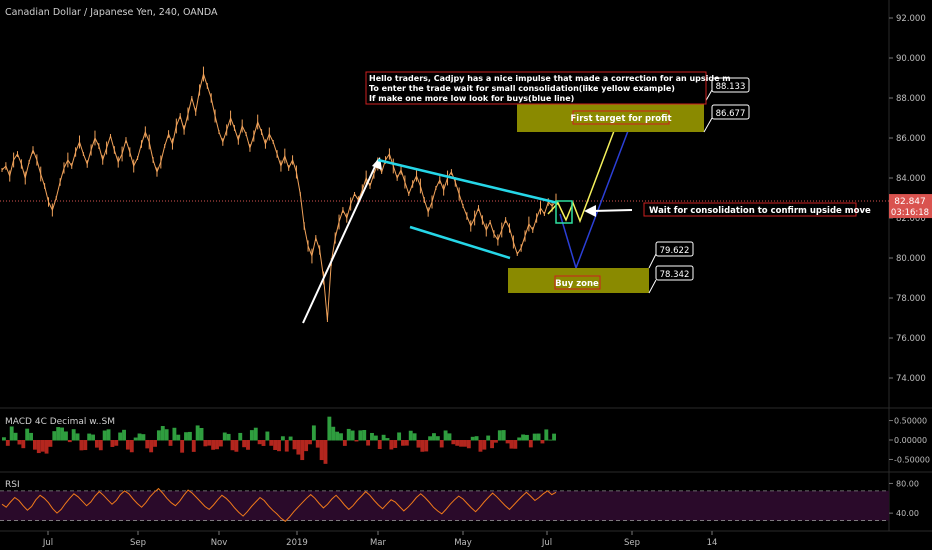 This screenshot has width=932, height=550. What do you see at coordinates (632, 543) in the screenshot?
I see `time-tick-label: Sep` at bounding box center [632, 543].